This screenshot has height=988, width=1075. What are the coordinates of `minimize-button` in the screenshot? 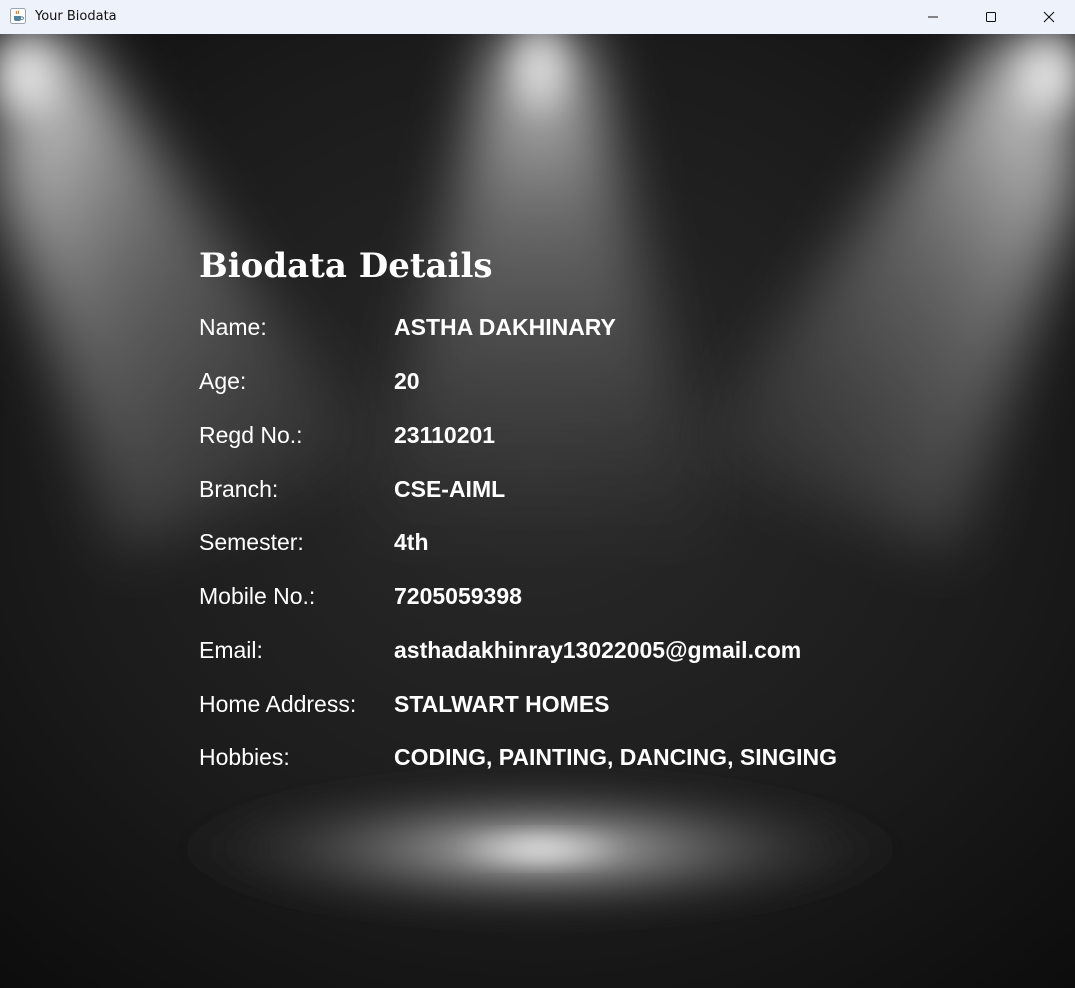 It's located at (933, 17).